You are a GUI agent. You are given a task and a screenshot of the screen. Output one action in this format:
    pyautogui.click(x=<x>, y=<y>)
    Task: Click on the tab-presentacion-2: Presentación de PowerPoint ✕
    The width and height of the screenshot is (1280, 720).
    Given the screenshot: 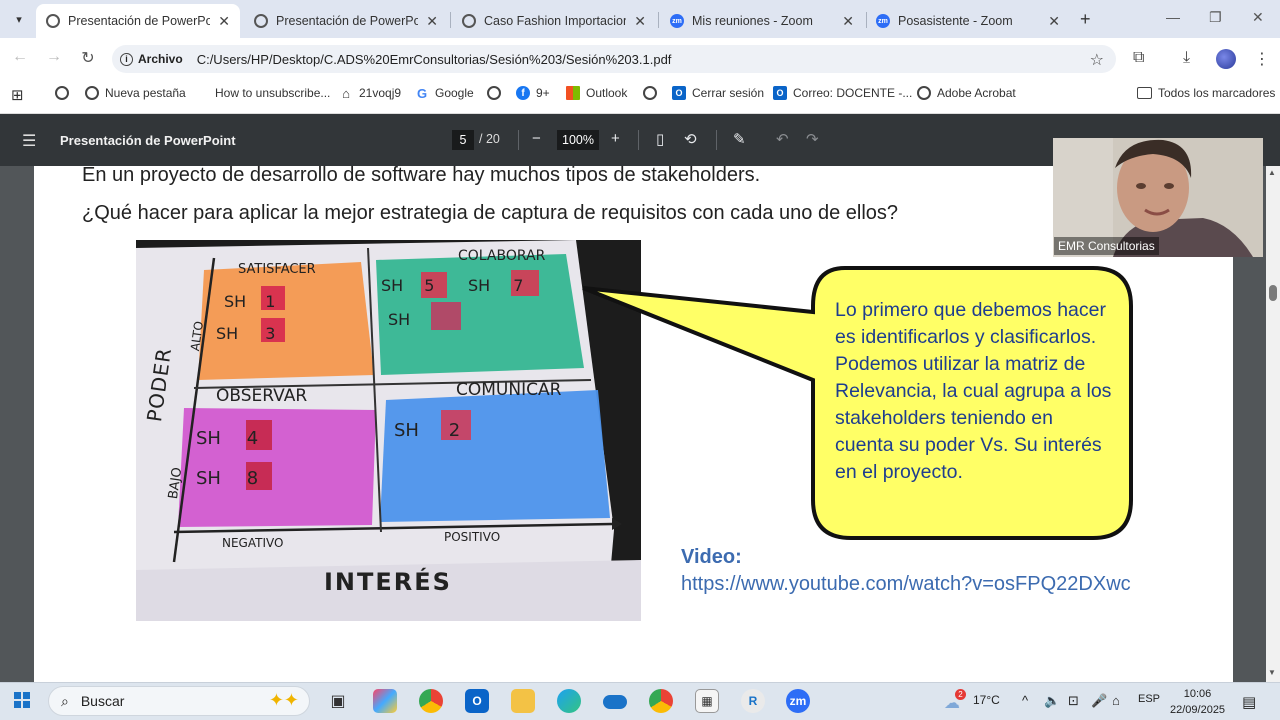 What is the action you would take?
    pyautogui.click(x=346, y=21)
    